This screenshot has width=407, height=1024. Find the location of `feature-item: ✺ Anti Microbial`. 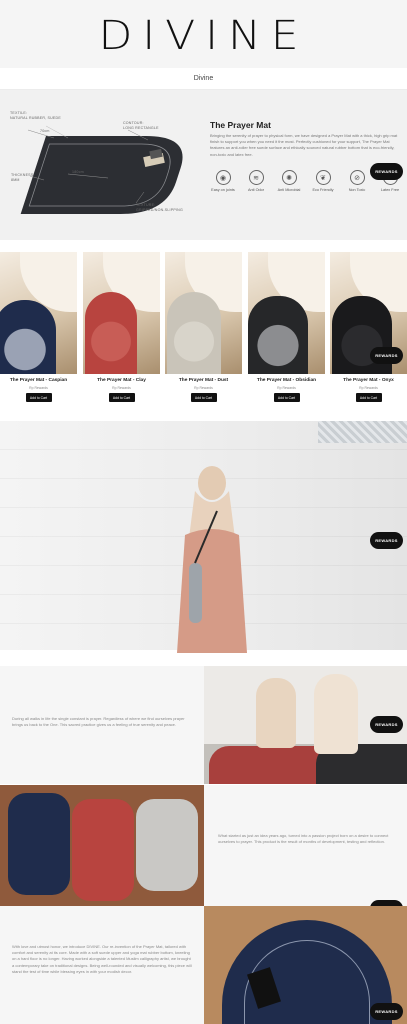

feature-item: ✺ Anti Microbial is located at coordinates (289, 181).